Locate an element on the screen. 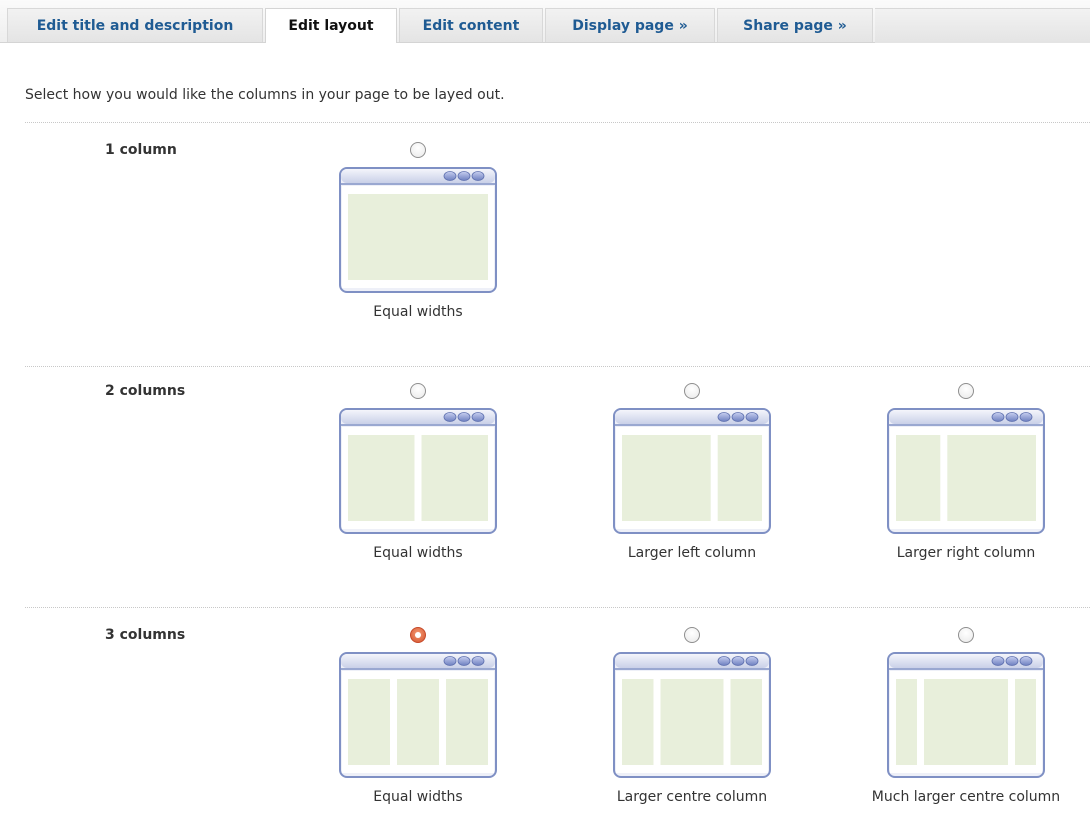  layout-option-3col-much-larger-centre: Much larger centre column is located at coordinates (963, 716).